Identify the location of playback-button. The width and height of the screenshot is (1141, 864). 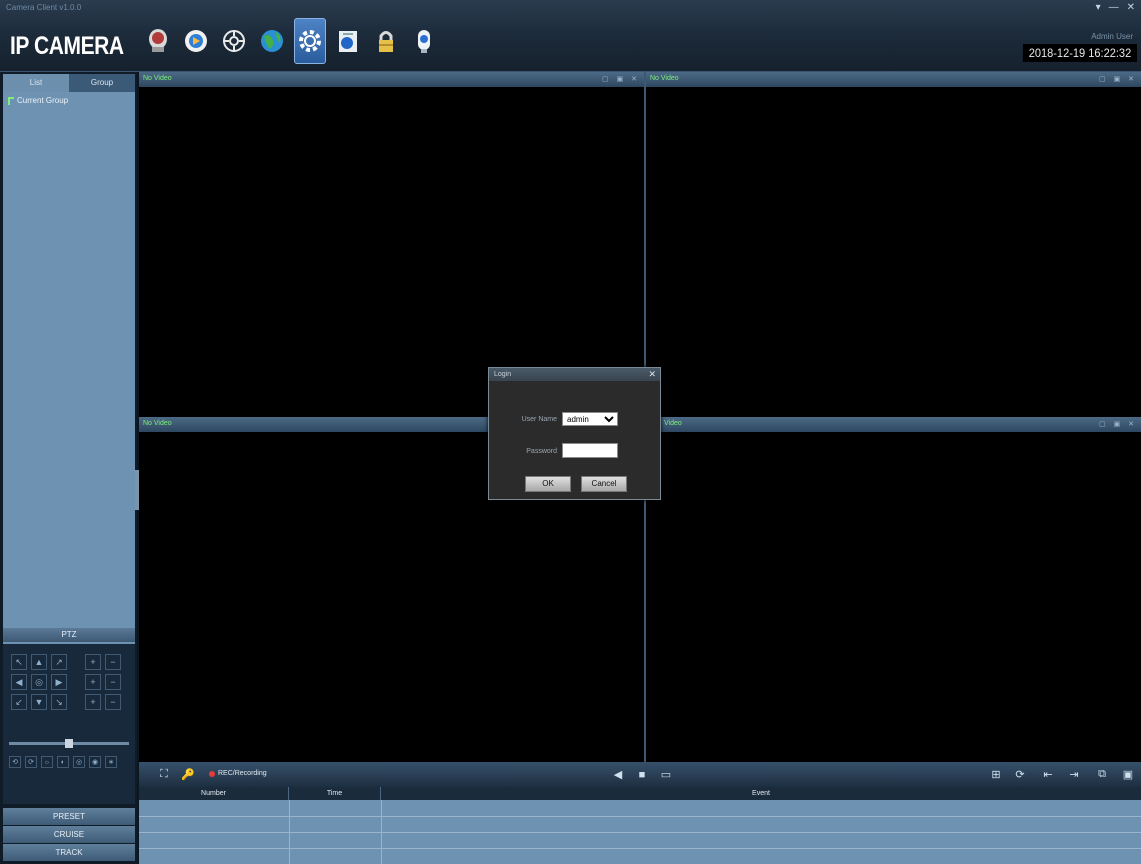
(196, 41).